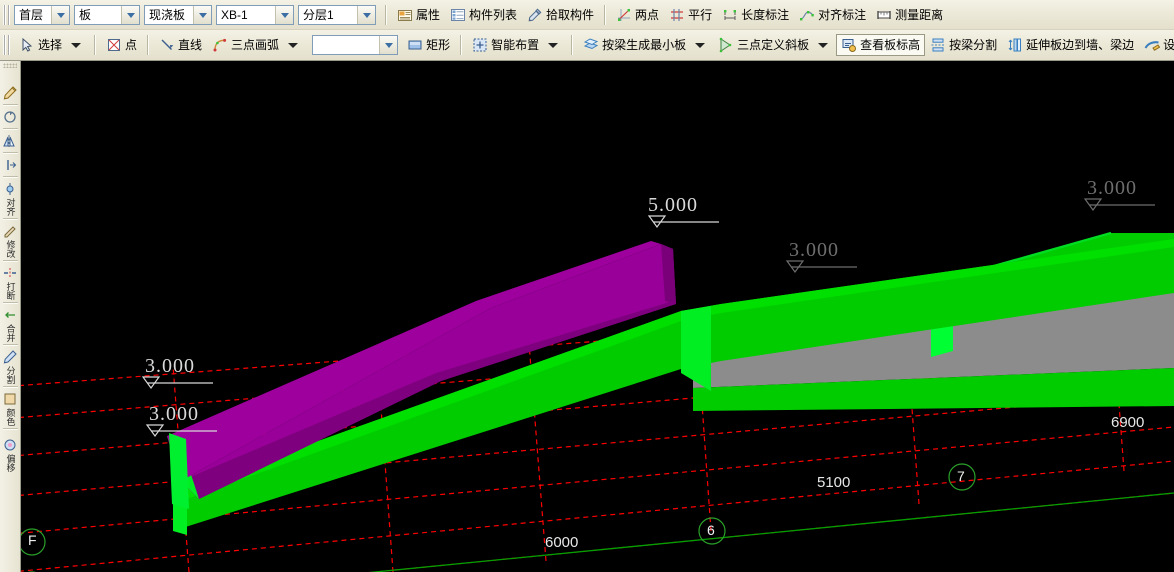 This screenshot has height=572, width=1174. Describe the element at coordinates (591, 44) in the screenshot. I see `min-slab-icon` at that location.